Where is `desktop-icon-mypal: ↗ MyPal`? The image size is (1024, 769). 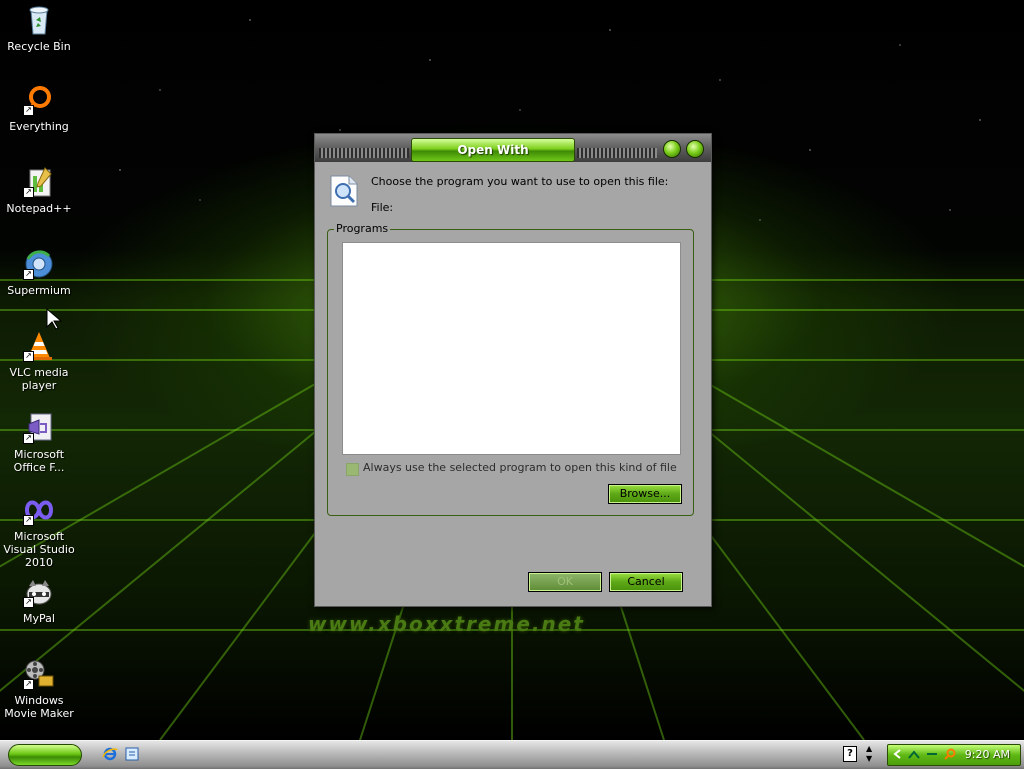 desktop-icon-mypal: ↗ MyPal is located at coordinates (39, 600).